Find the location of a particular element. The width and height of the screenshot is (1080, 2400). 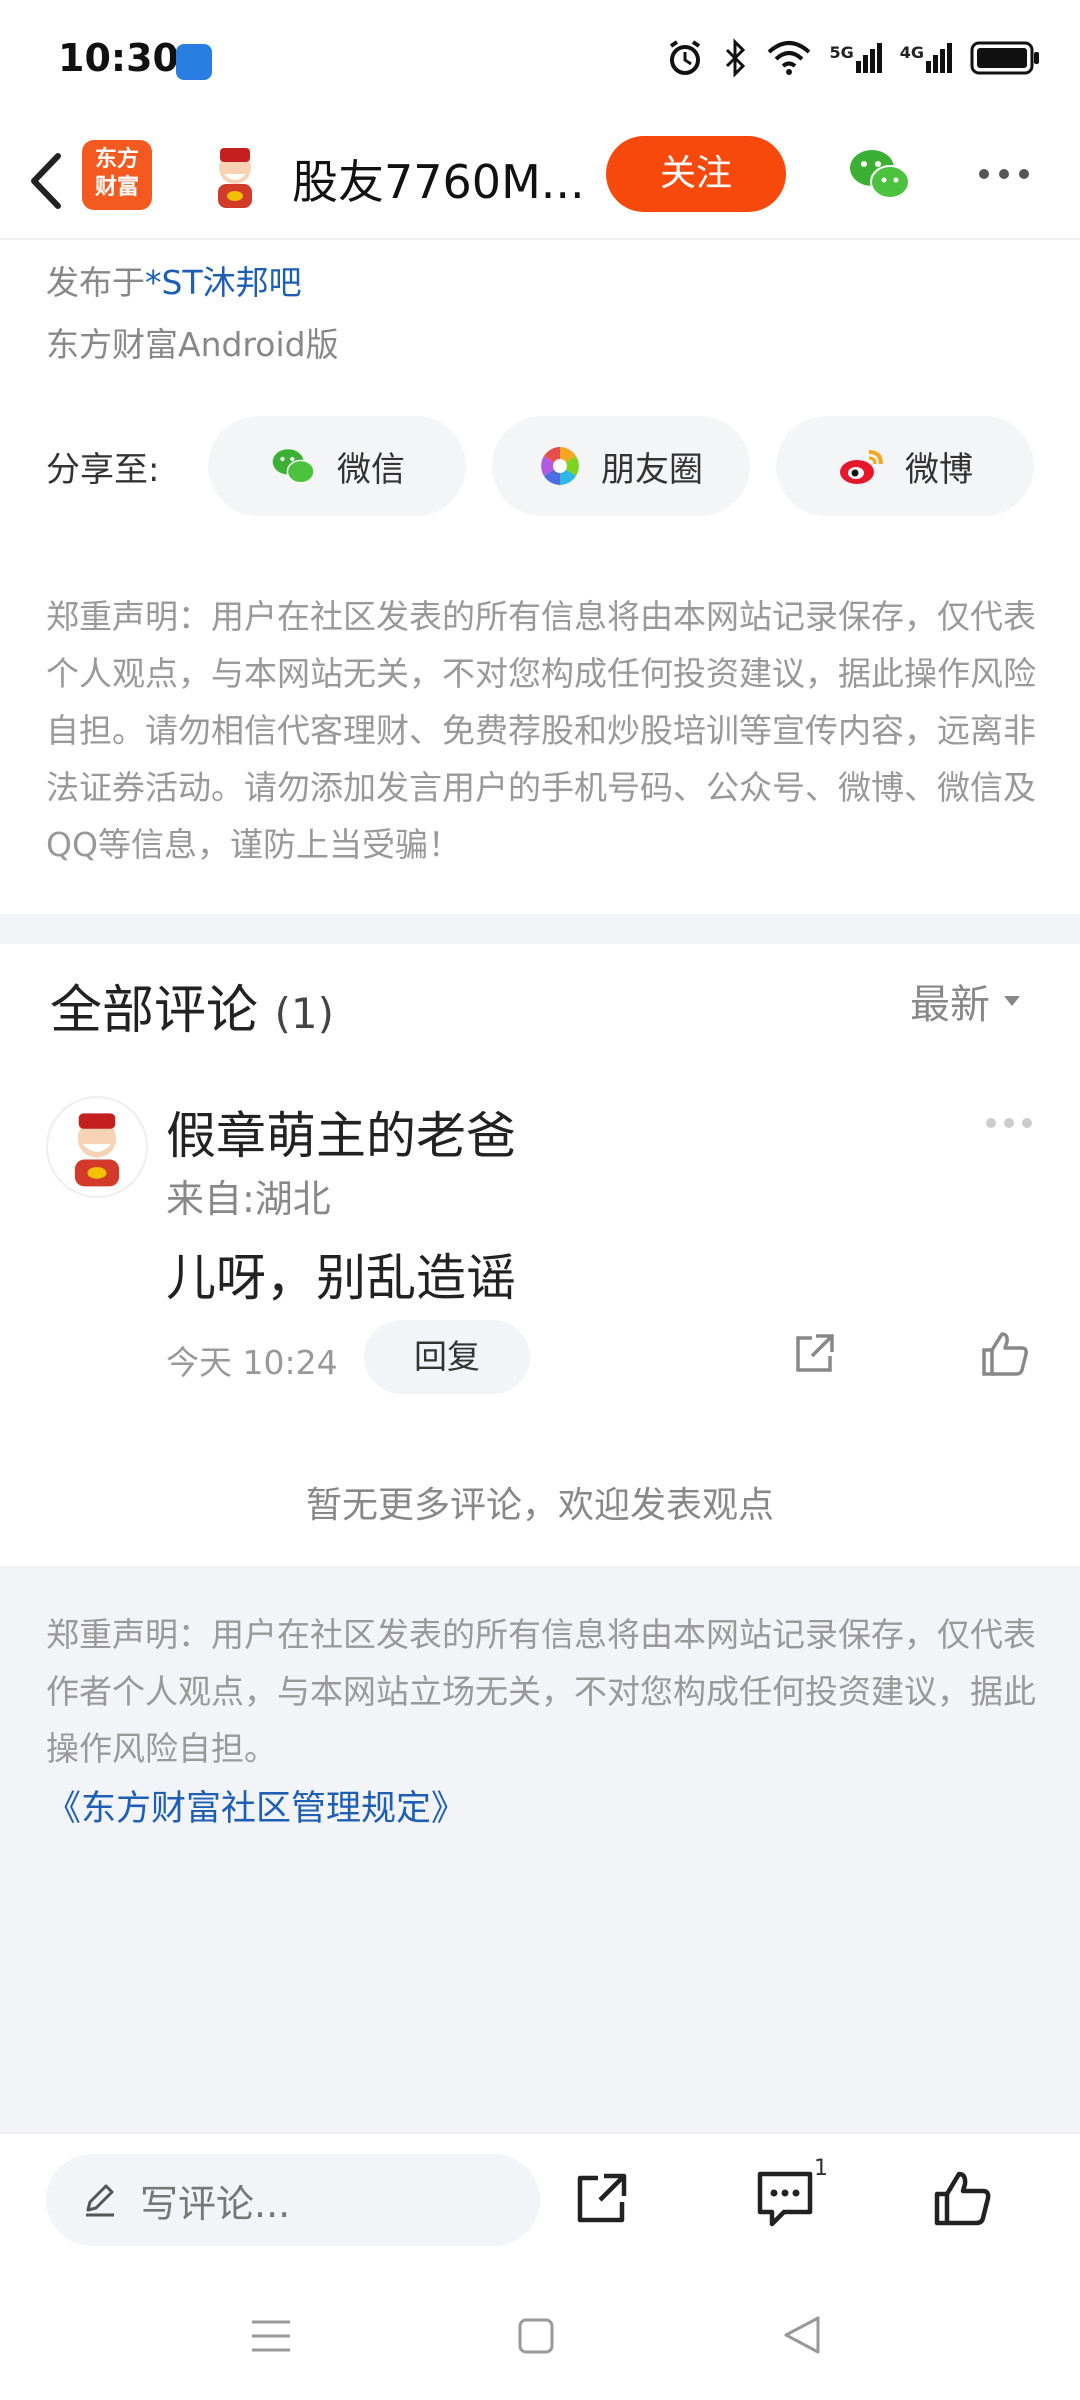

logo-line-2: 财富 is located at coordinates (116, 187).